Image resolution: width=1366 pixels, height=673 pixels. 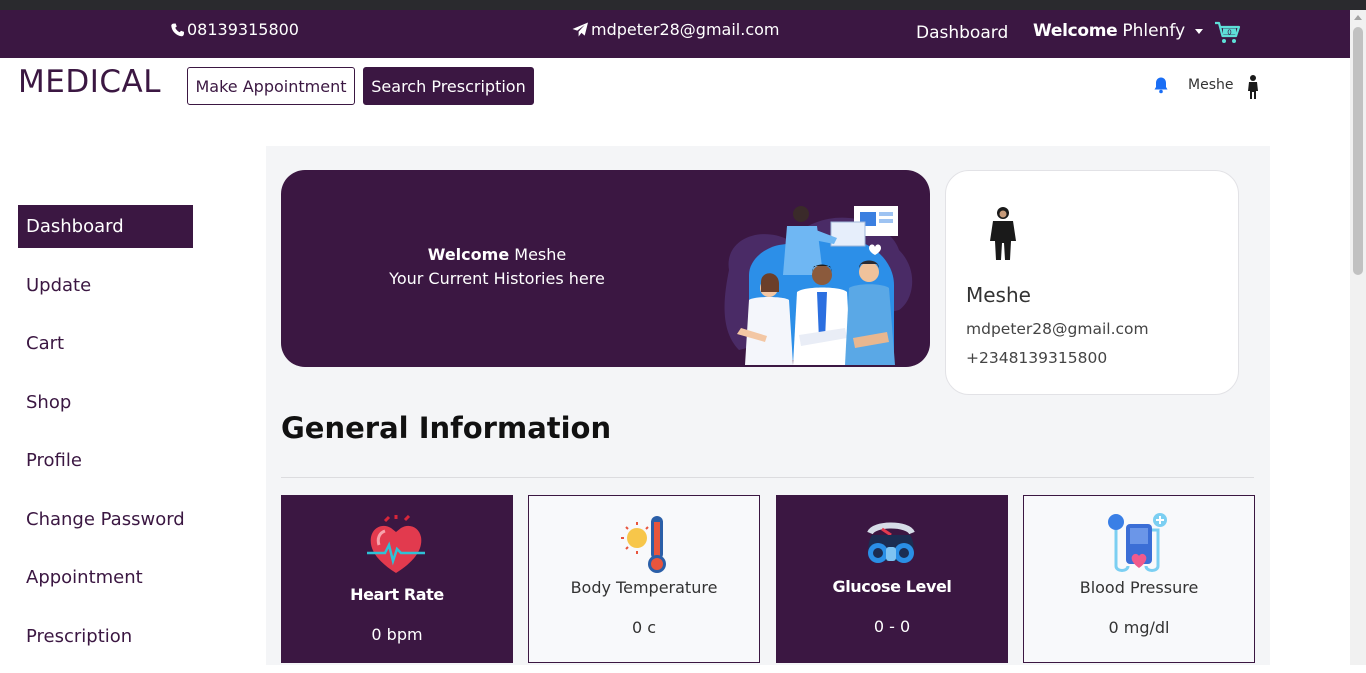 I want to click on stat-label: Body Temperature, so click(x=644, y=587).